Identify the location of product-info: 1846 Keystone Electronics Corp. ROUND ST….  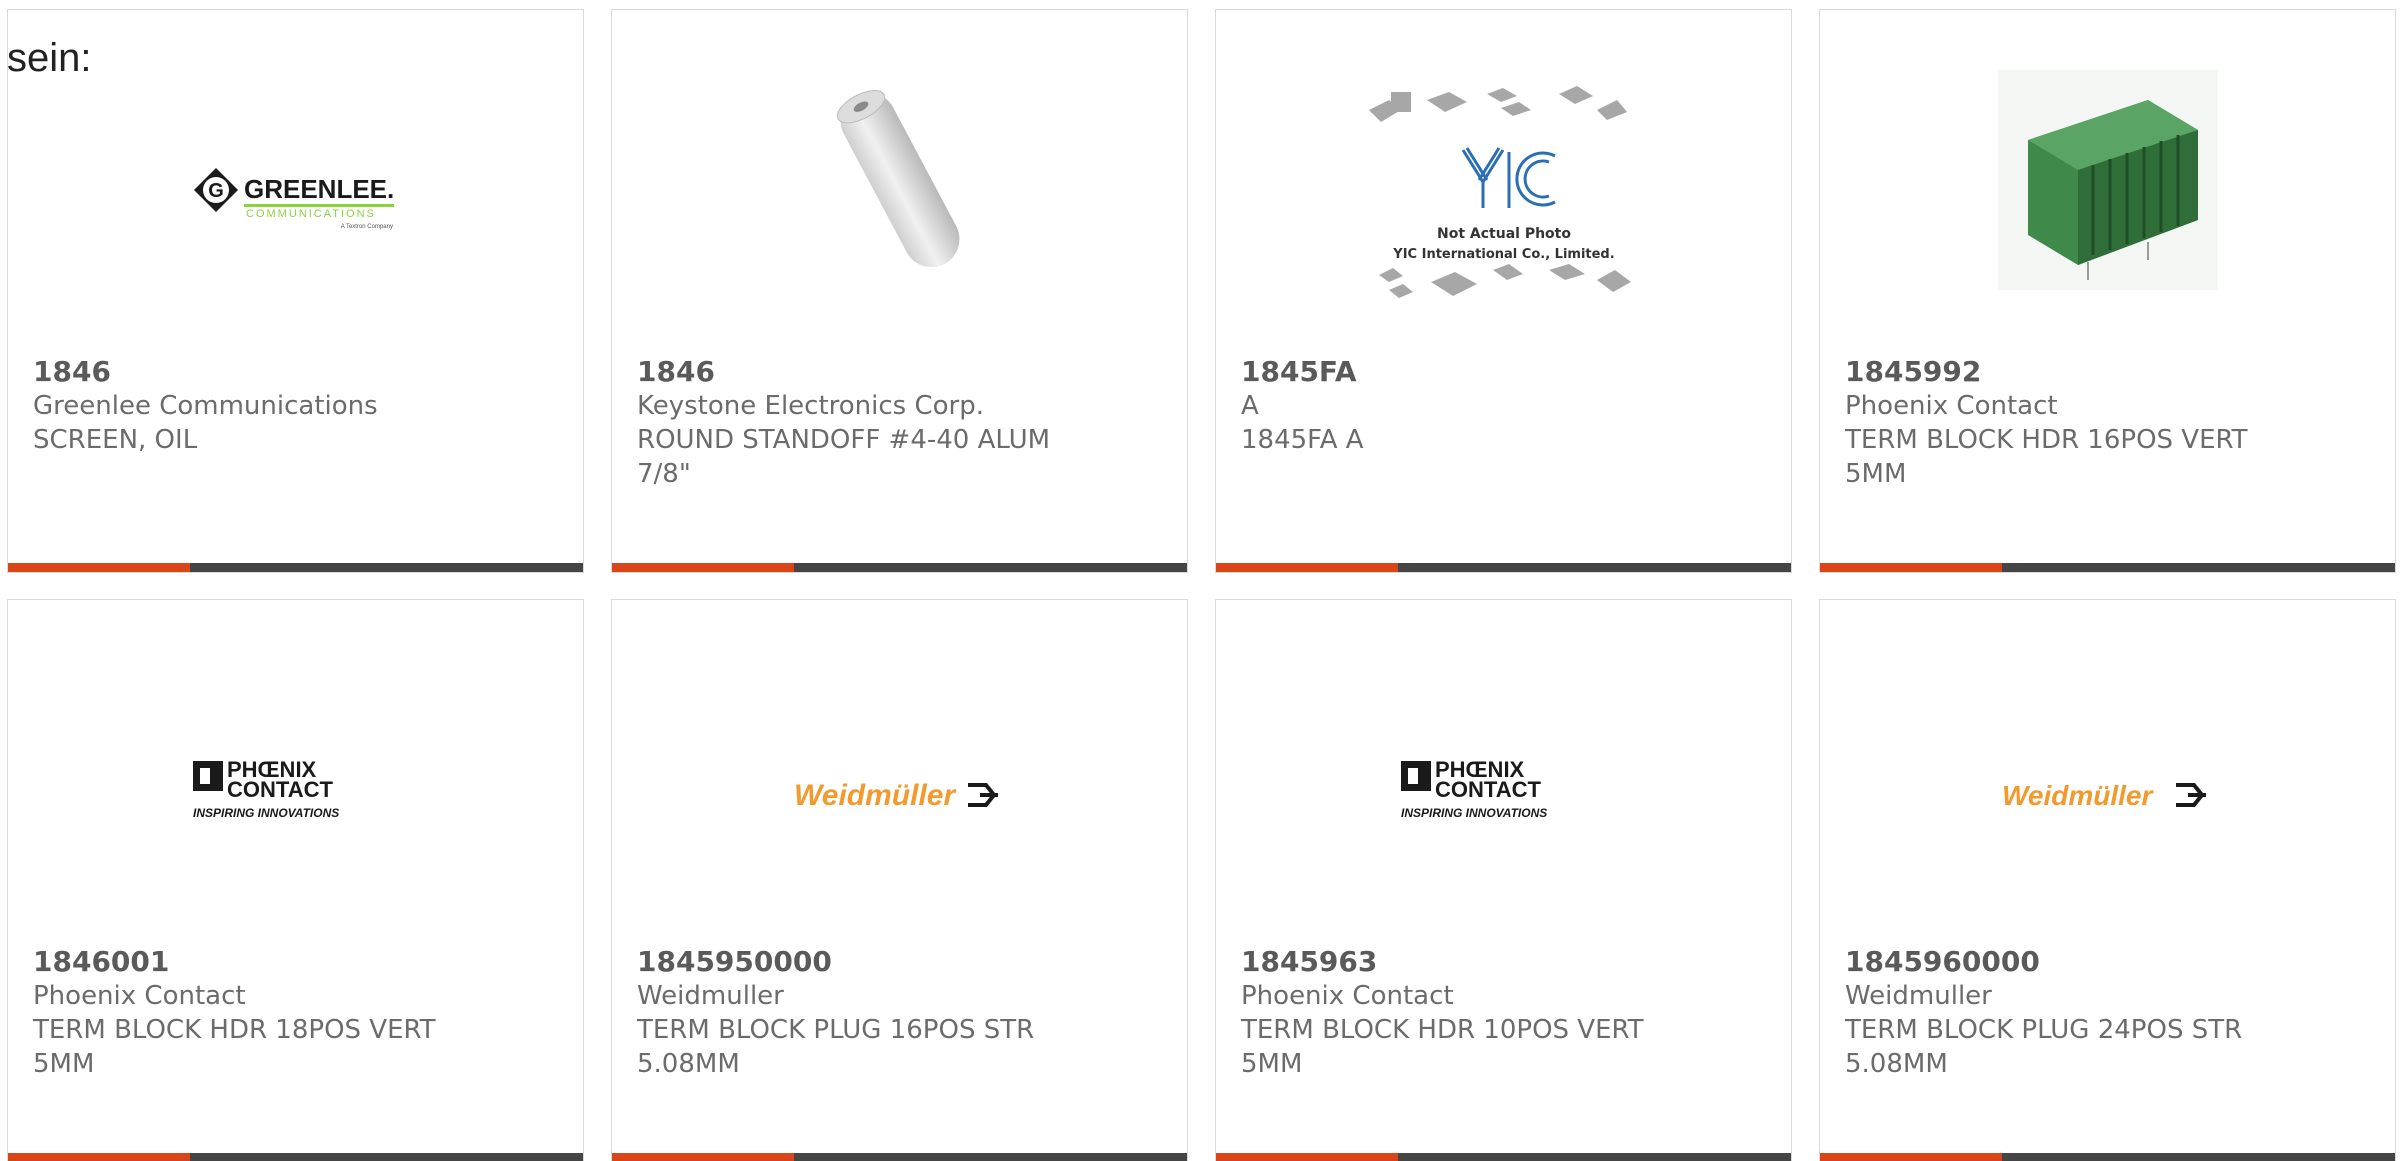
(902, 423).